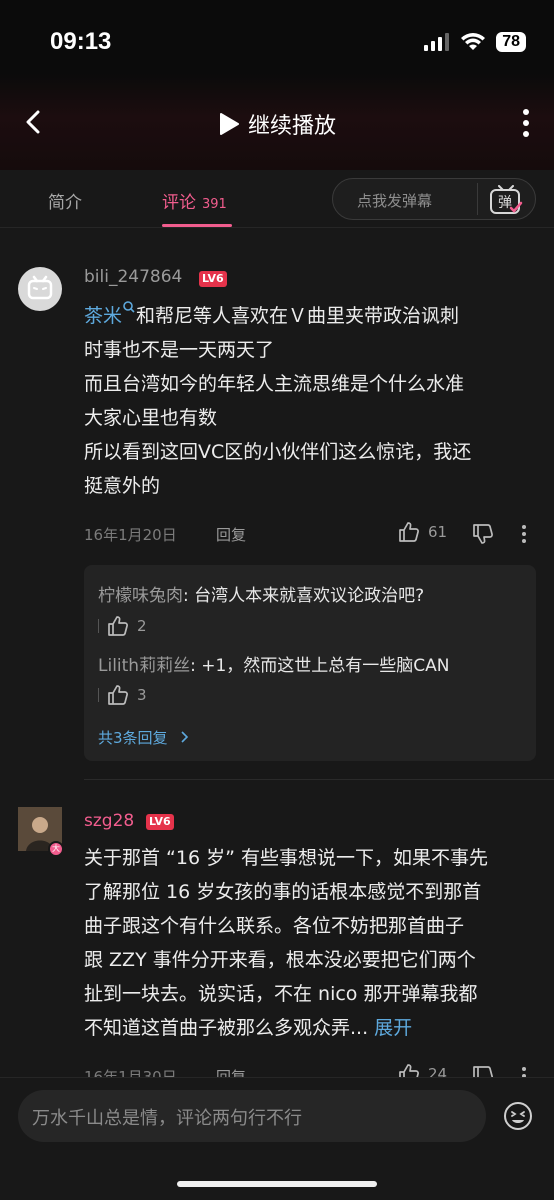 This screenshot has height=1200, width=554. Describe the element at coordinates (422, 1070) in the screenshot. I see `like-button: 24` at that location.